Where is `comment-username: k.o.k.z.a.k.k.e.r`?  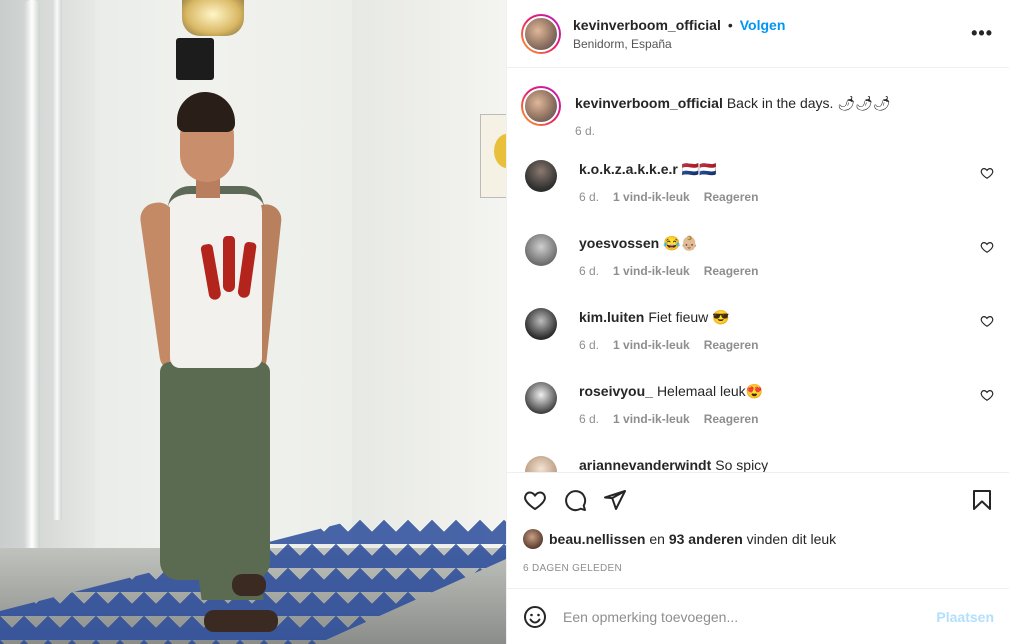 comment-username: k.o.k.z.a.k.k.e.r is located at coordinates (628, 169).